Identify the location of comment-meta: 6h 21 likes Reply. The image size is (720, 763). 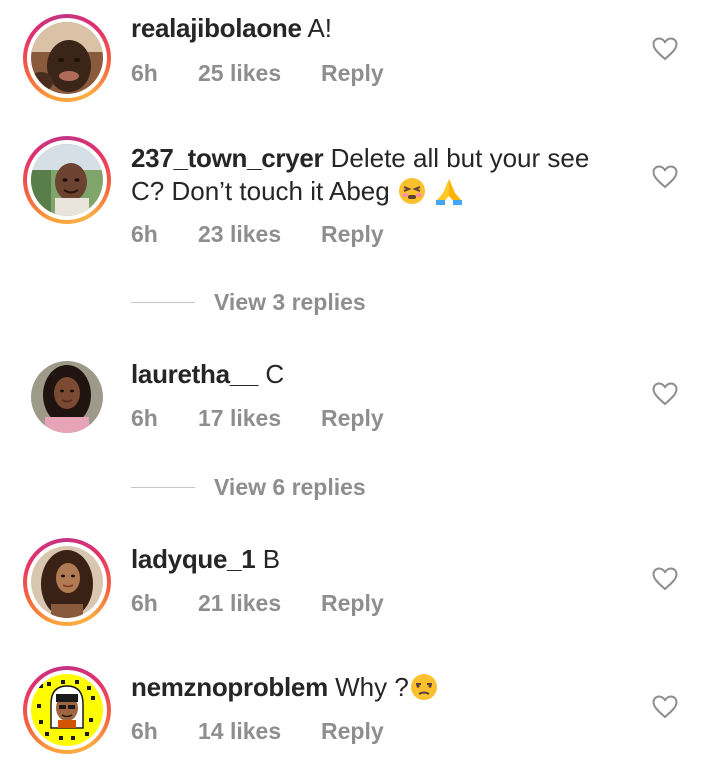
(257, 603).